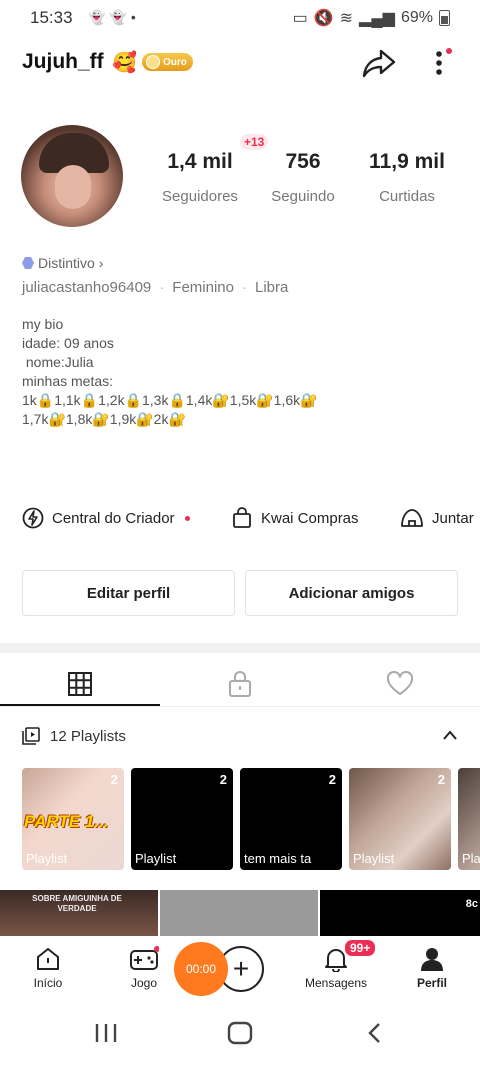 The image size is (480, 1066). What do you see at coordinates (200, 161) in the screenshot?
I see `followers-count: 1,4 mil` at bounding box center [200, 161].